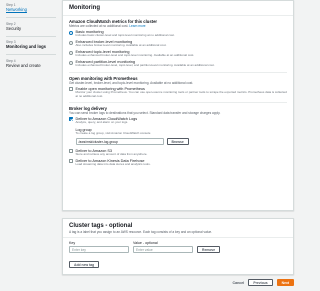  Describe the element at coordinates (260, 282) in the screenshot. I see `previous-button: Previous` at that location.